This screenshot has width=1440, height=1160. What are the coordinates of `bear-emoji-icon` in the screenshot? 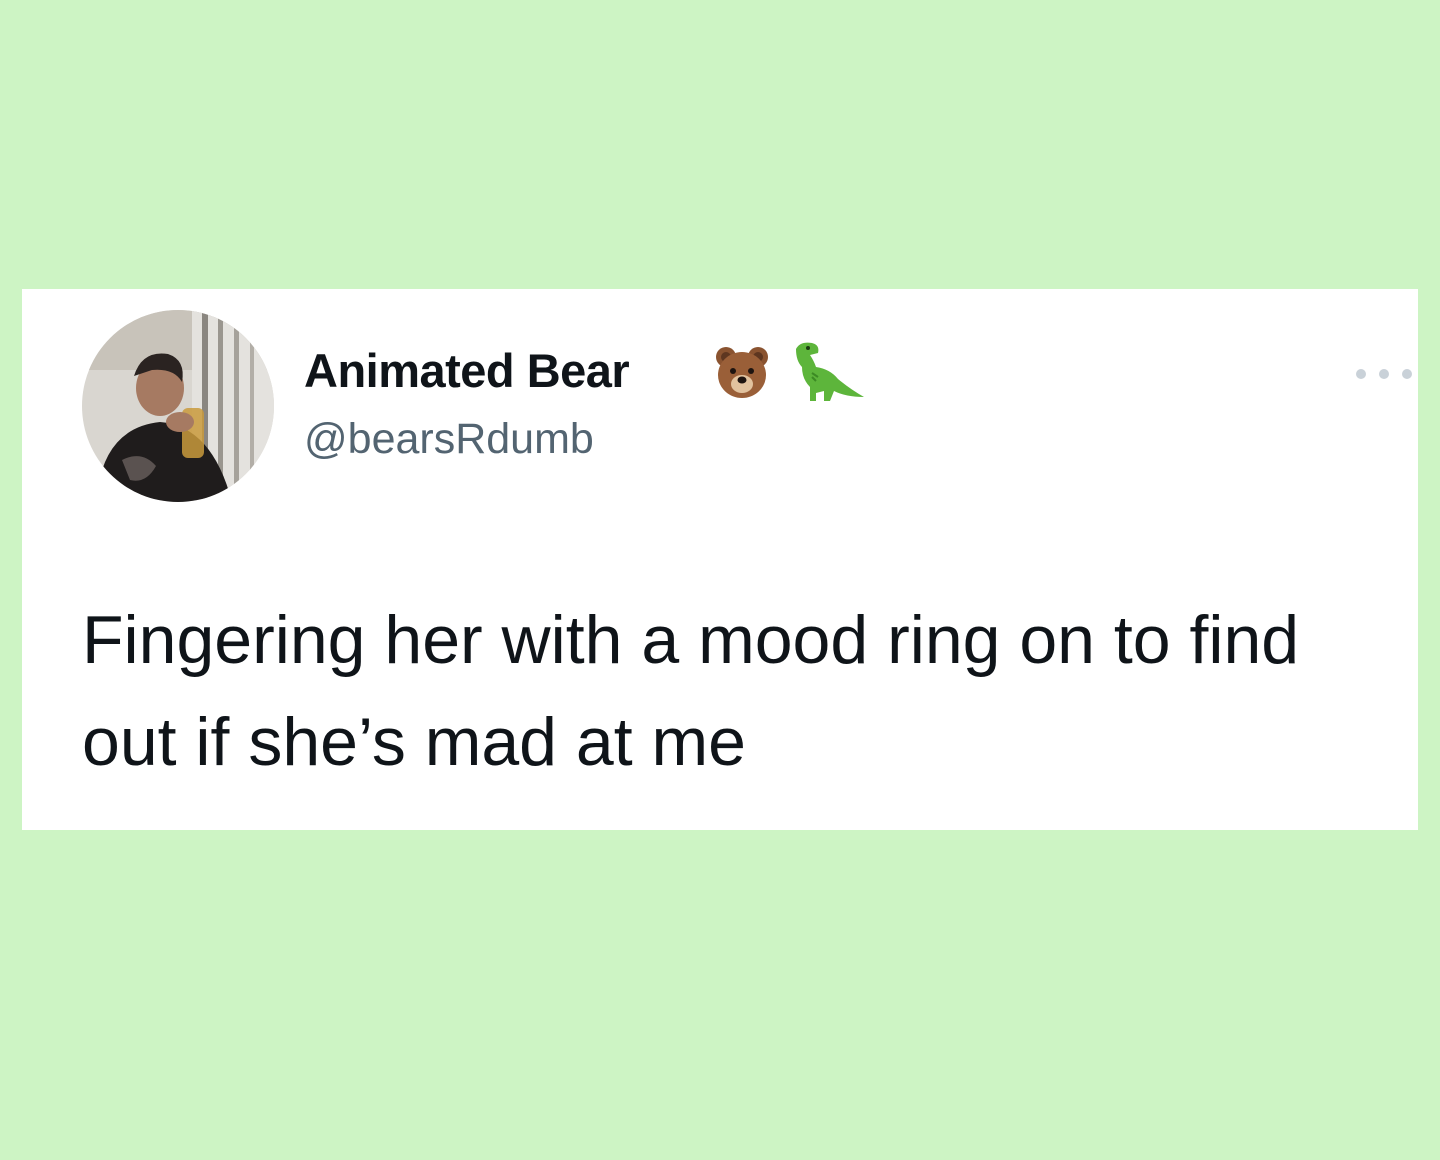 It's located at (742, 372).